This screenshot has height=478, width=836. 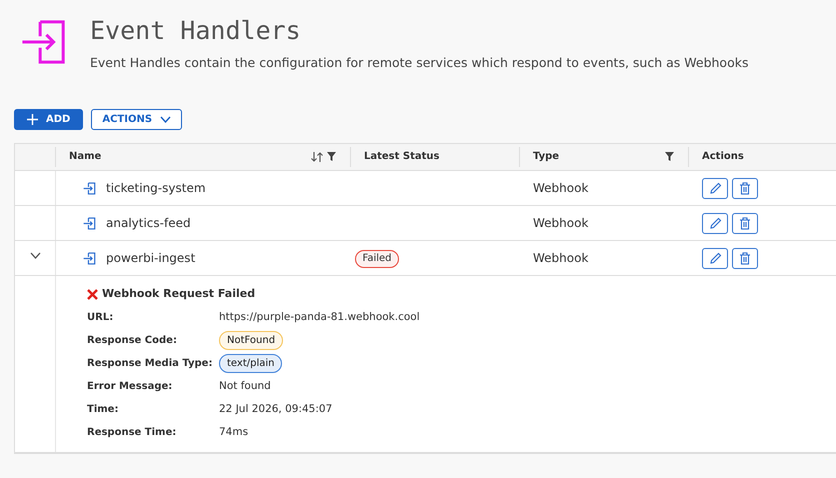 What do you see at coordinates (92, 294) in the screenshot?
I see `error-x-icon` at bounding box center [92, 294].